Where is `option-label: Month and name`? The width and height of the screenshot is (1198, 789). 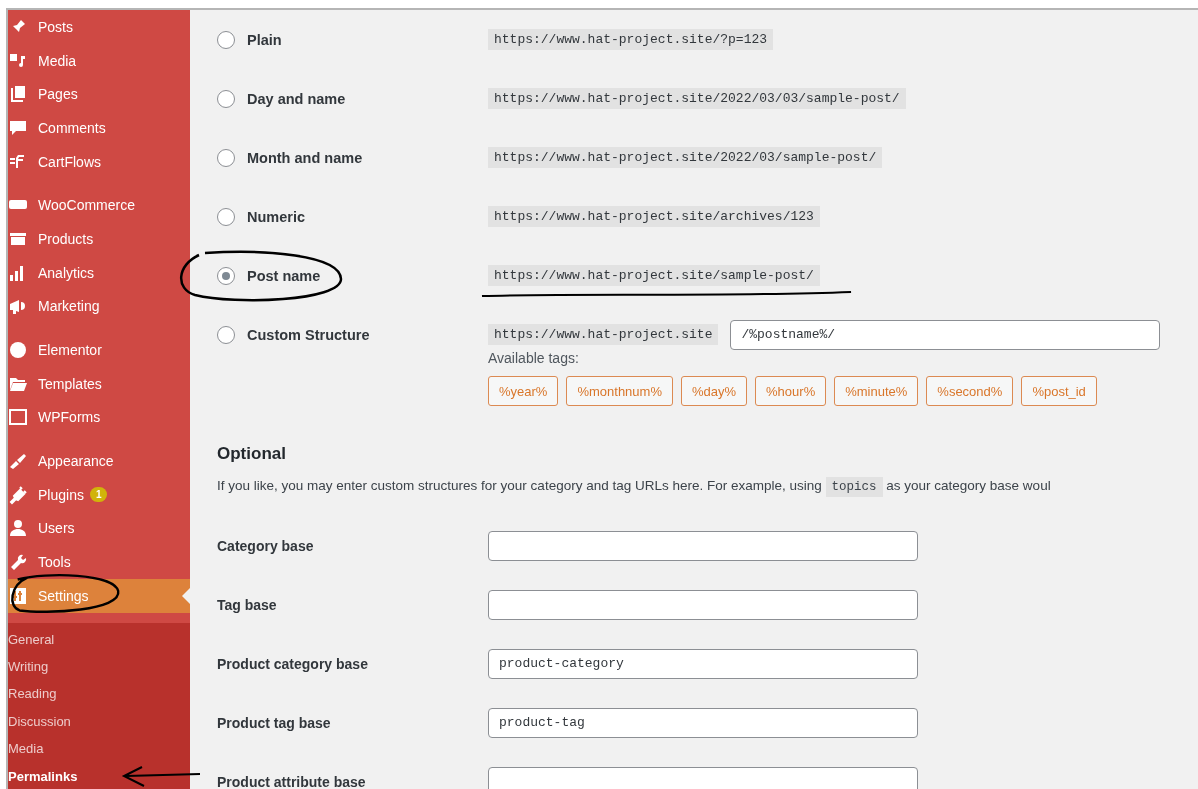
option-label: Month and name is located at coordinates (305, 157).